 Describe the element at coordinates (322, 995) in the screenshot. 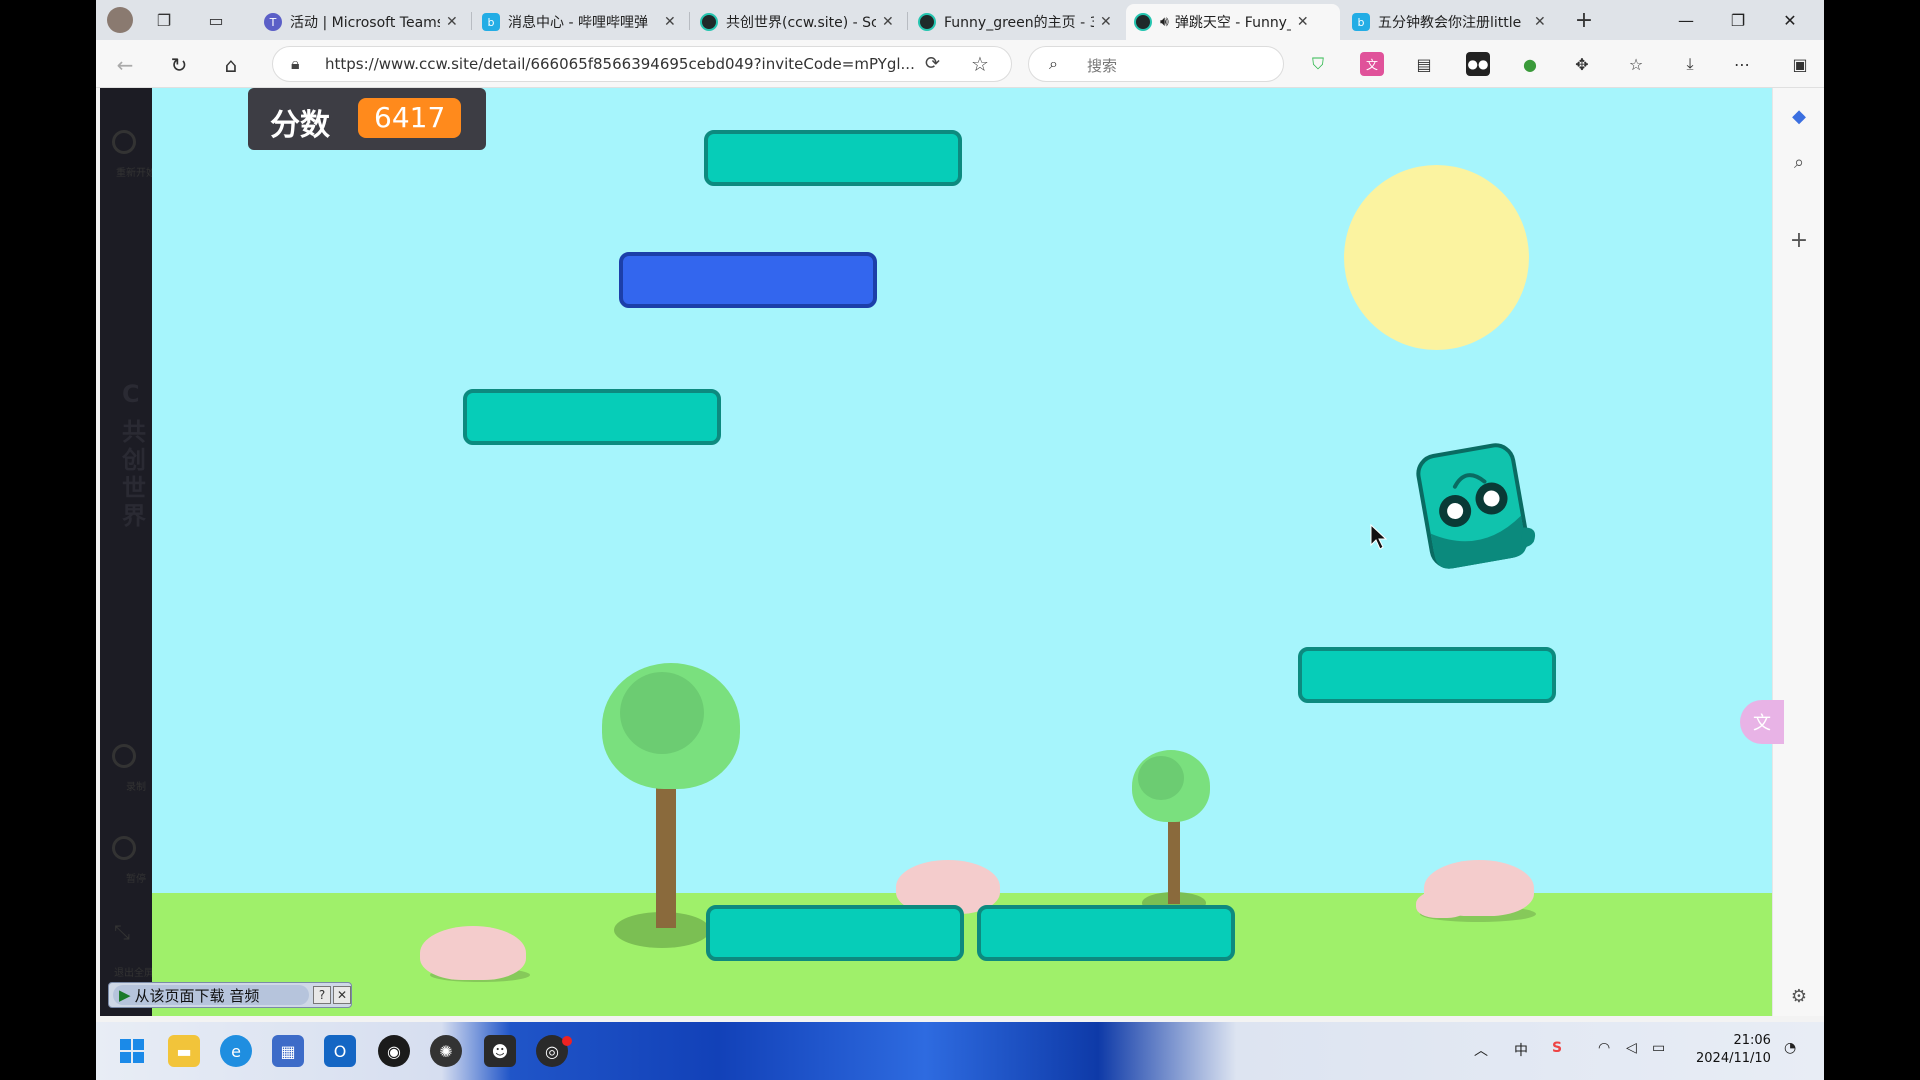

I see `help-button: ?` at that location.